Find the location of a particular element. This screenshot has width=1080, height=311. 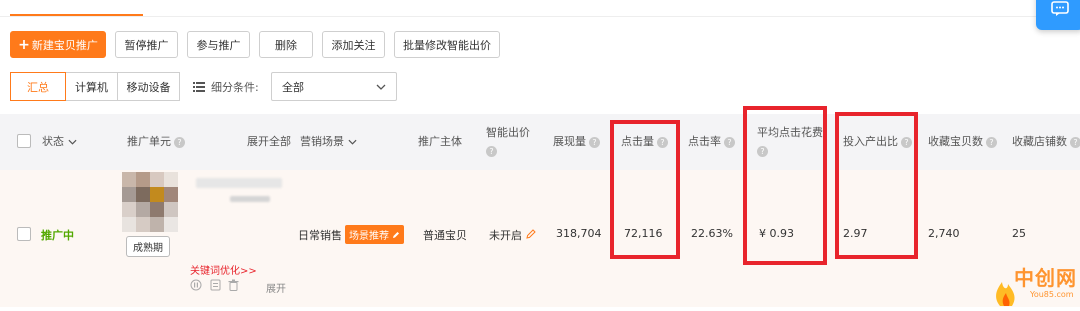

scene-tag: 场景推荐 is located at coordinates (375, 234).